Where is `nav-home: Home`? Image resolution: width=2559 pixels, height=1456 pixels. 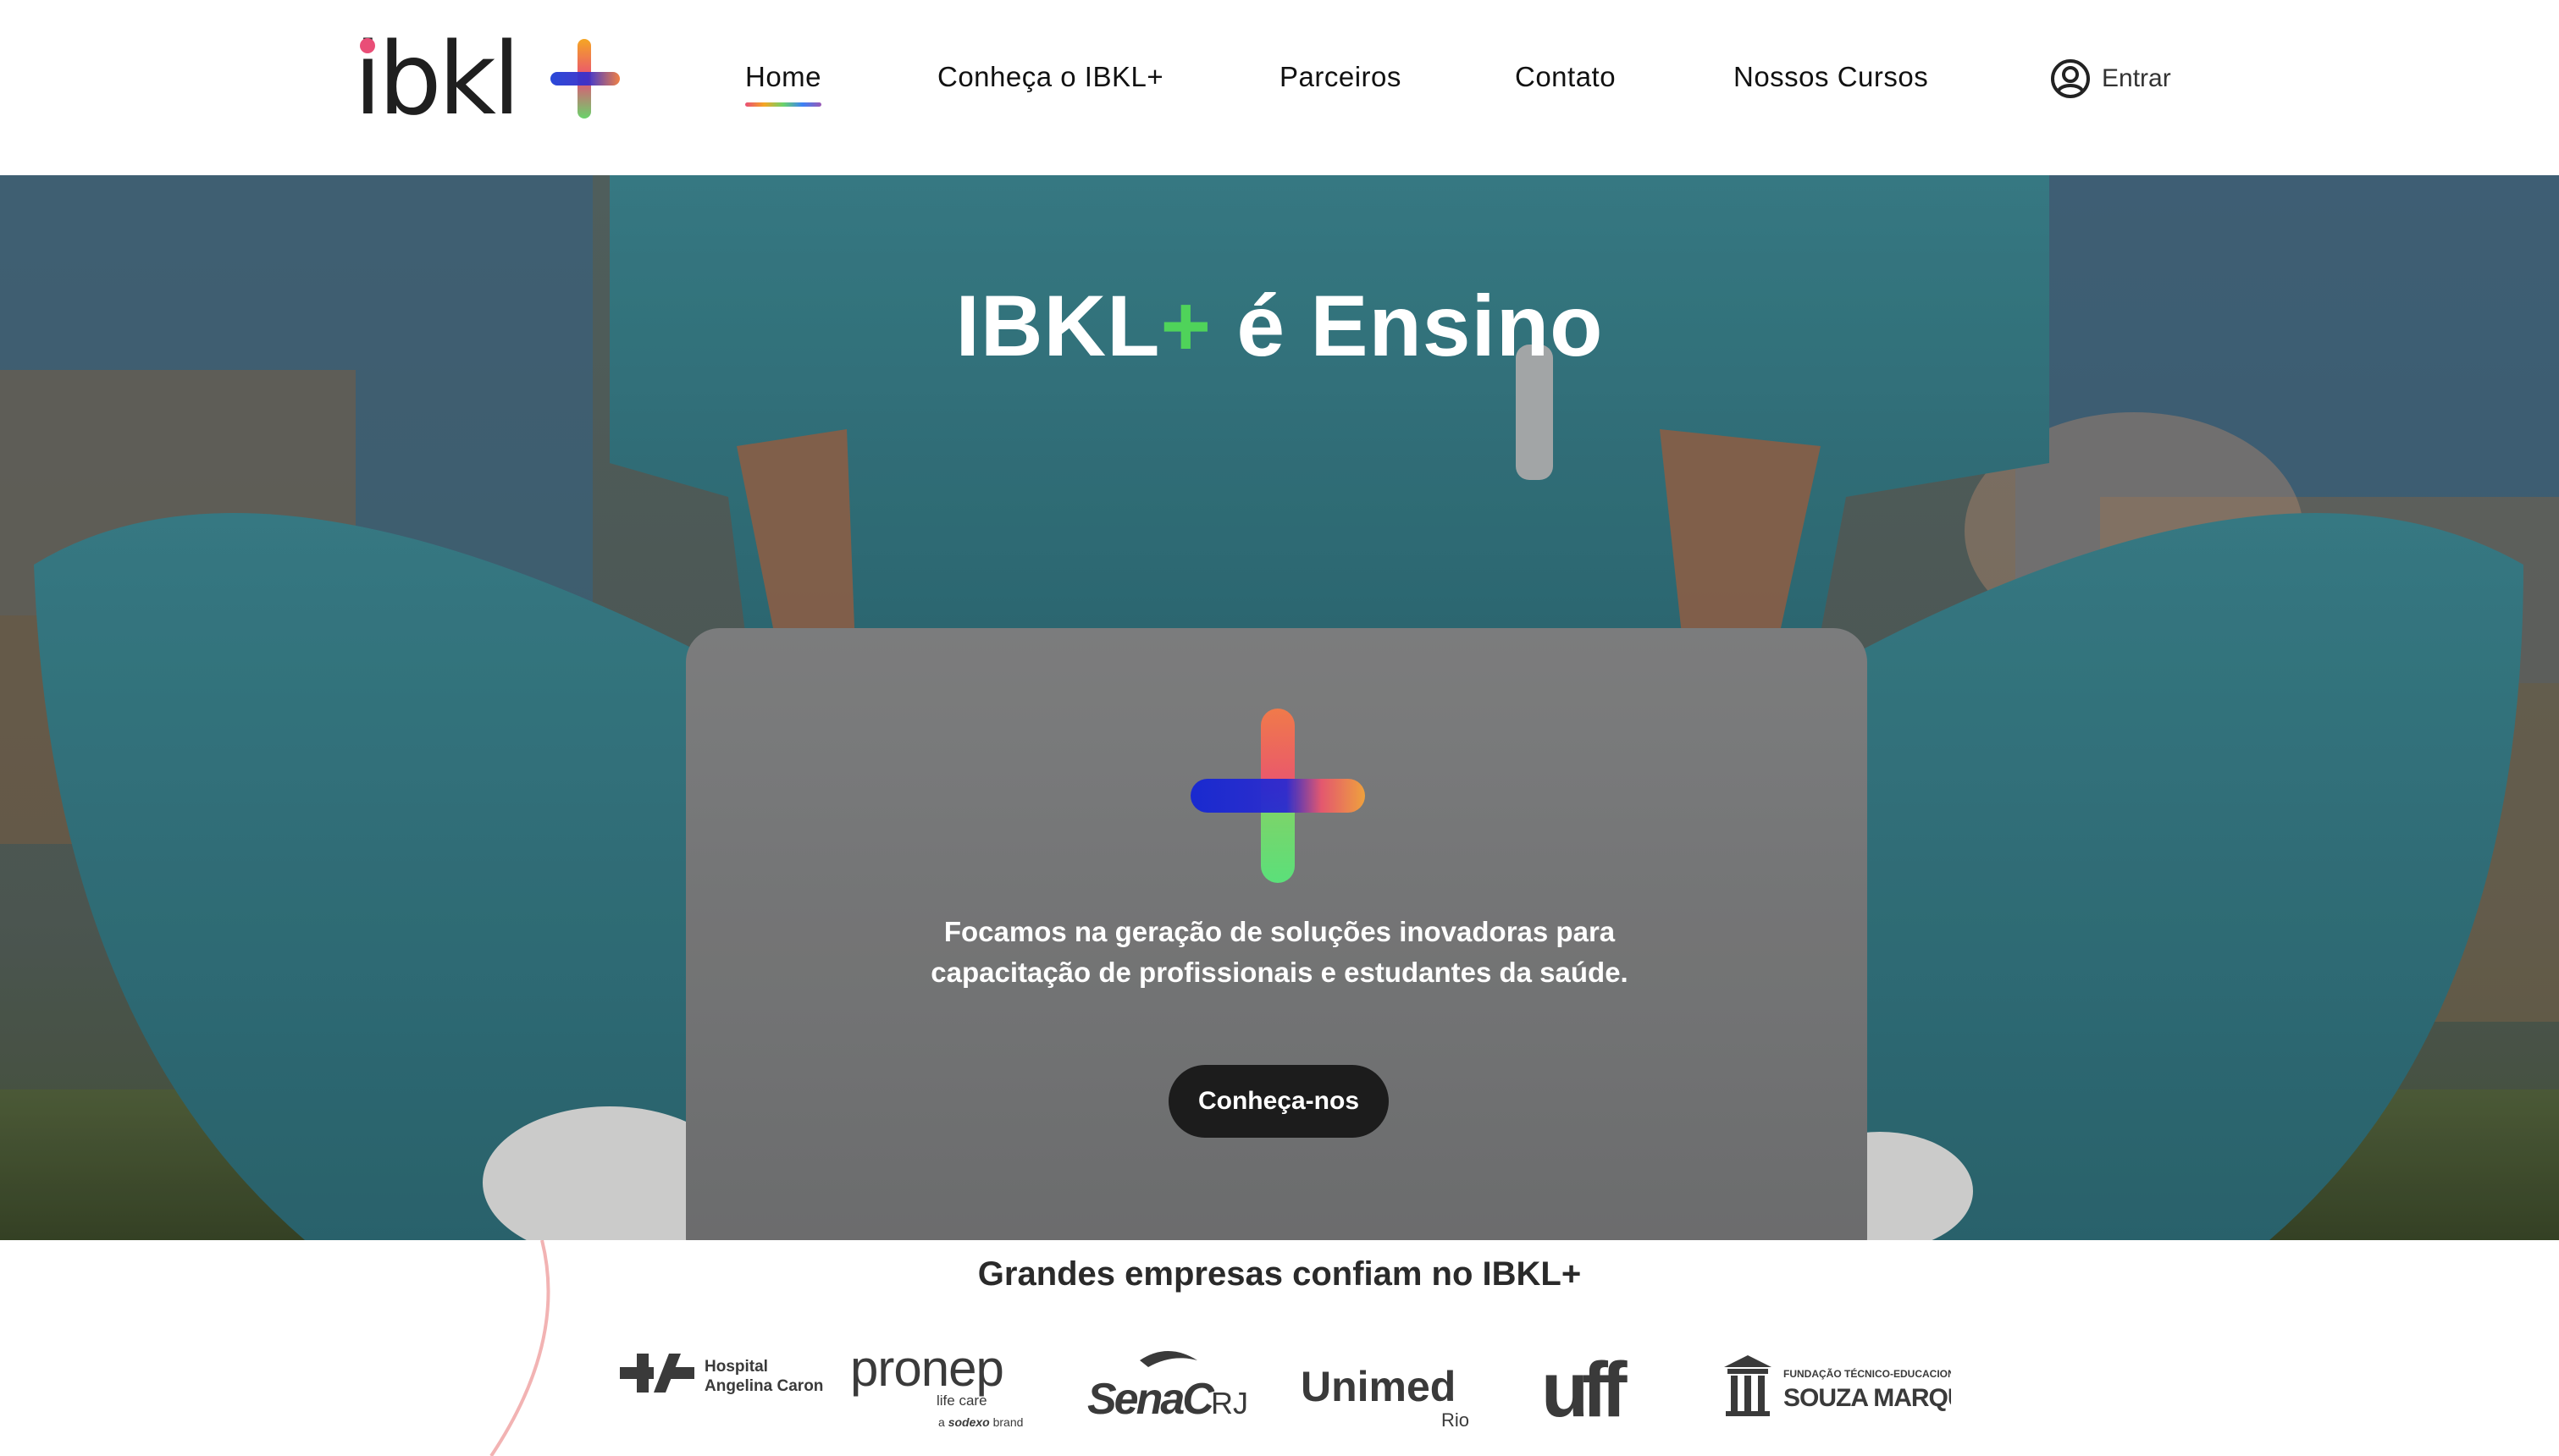
nav-home: Home is located at coordinates (784, 84).